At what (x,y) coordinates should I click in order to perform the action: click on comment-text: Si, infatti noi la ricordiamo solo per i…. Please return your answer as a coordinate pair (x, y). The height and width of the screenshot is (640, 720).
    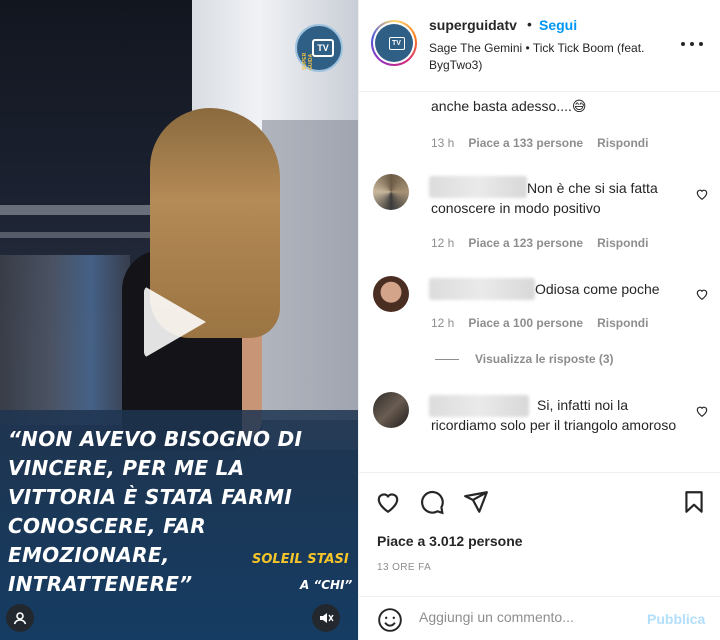
    Looking at the image, I should click on (554, 415).